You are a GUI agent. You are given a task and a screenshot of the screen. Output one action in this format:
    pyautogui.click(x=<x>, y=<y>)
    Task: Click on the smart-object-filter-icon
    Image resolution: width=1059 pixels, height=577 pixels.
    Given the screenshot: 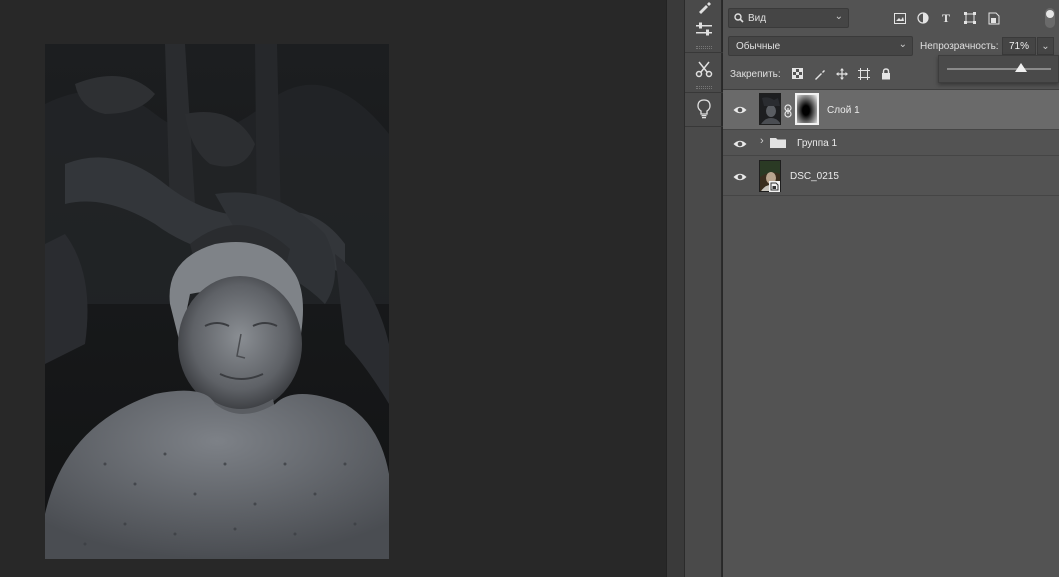 What is the action you would take?
    pyautogui.click(x=994, y=18)
    